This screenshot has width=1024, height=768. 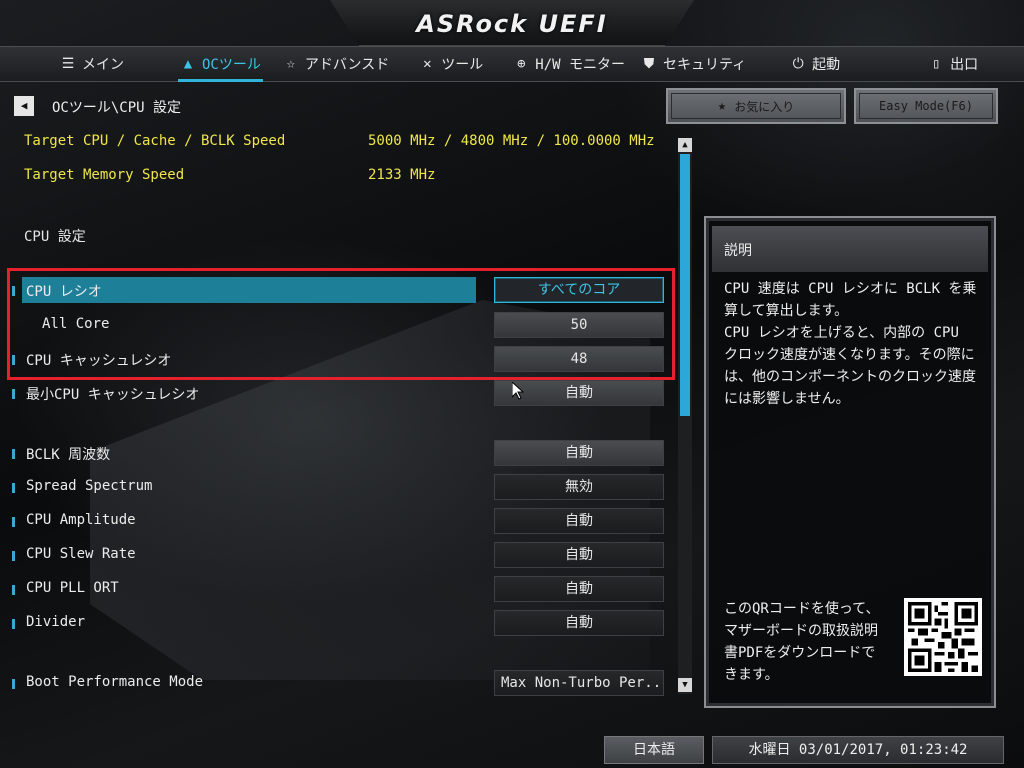 What do you see at coordinates (291, 64) in the screenshot?
I see `star-icon: ☆` at bounding box center [291, 64].